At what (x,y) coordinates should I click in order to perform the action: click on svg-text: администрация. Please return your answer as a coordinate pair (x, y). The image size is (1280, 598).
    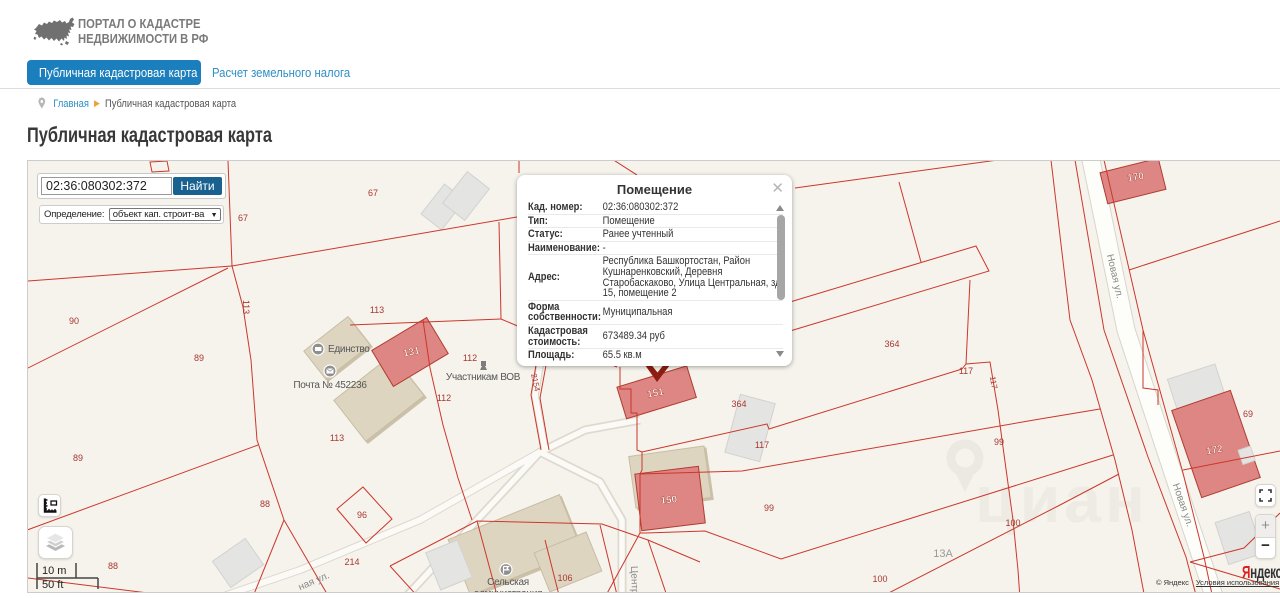
    Looking at the image, I should click on (508, 591).